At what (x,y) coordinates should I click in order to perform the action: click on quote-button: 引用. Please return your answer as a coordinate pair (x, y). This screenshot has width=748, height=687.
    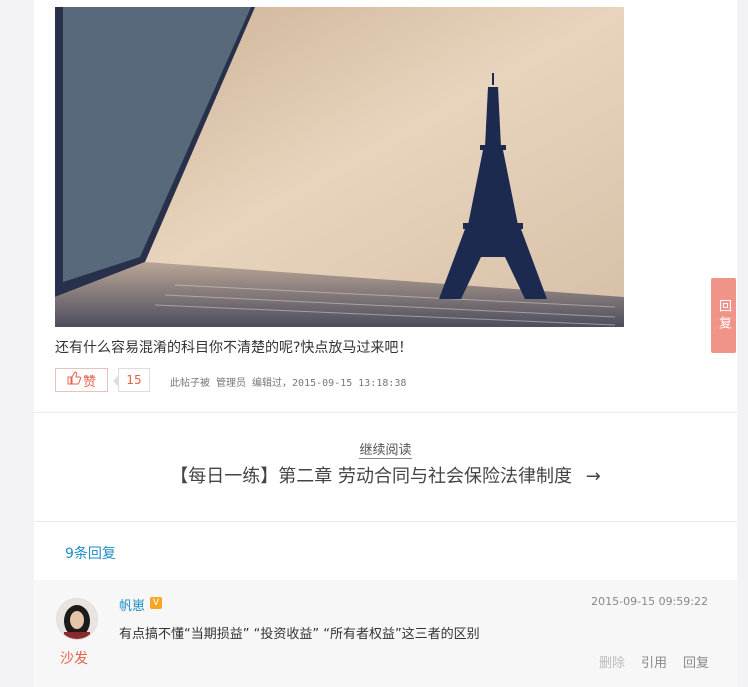
    Looking at the image, I should click on (654, 661).